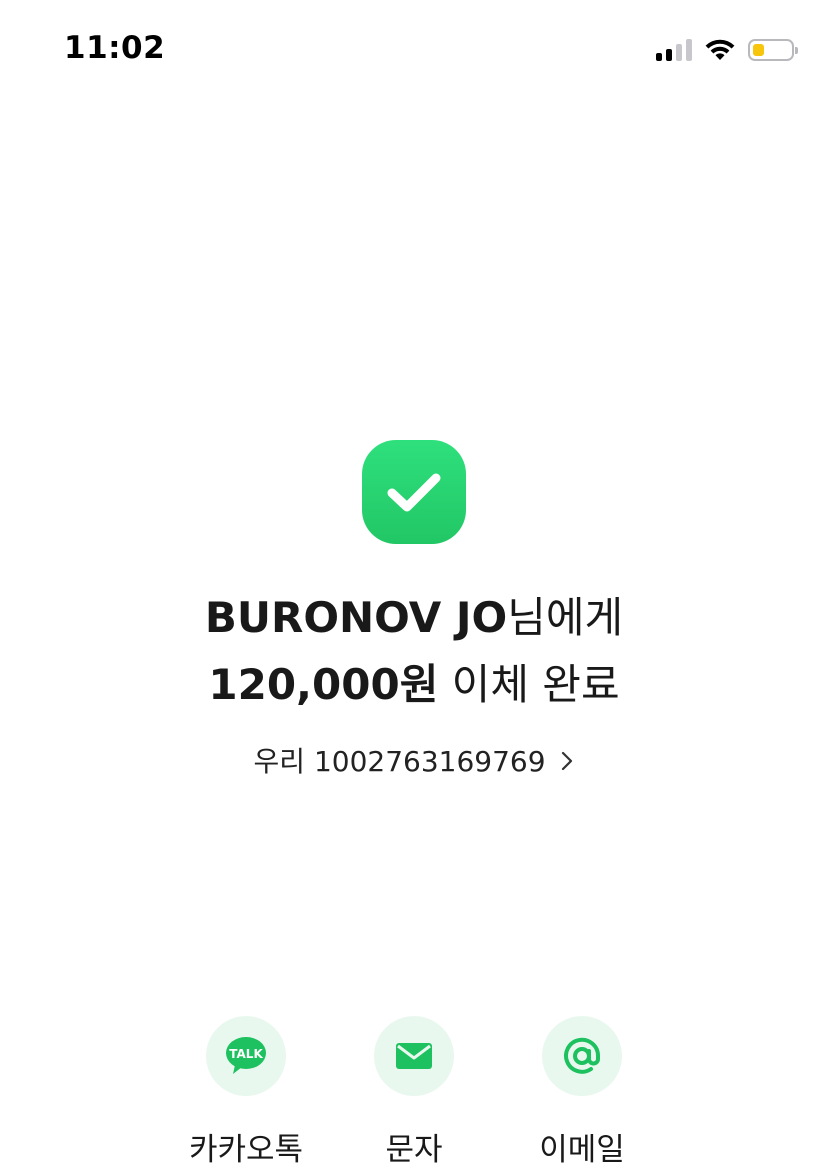 The width and height of the screenshot is (828, 1173). What do you see at coordinates (720, 49) in the screenshot?
I see `wifi-icon` at bounding box center [720, 49].